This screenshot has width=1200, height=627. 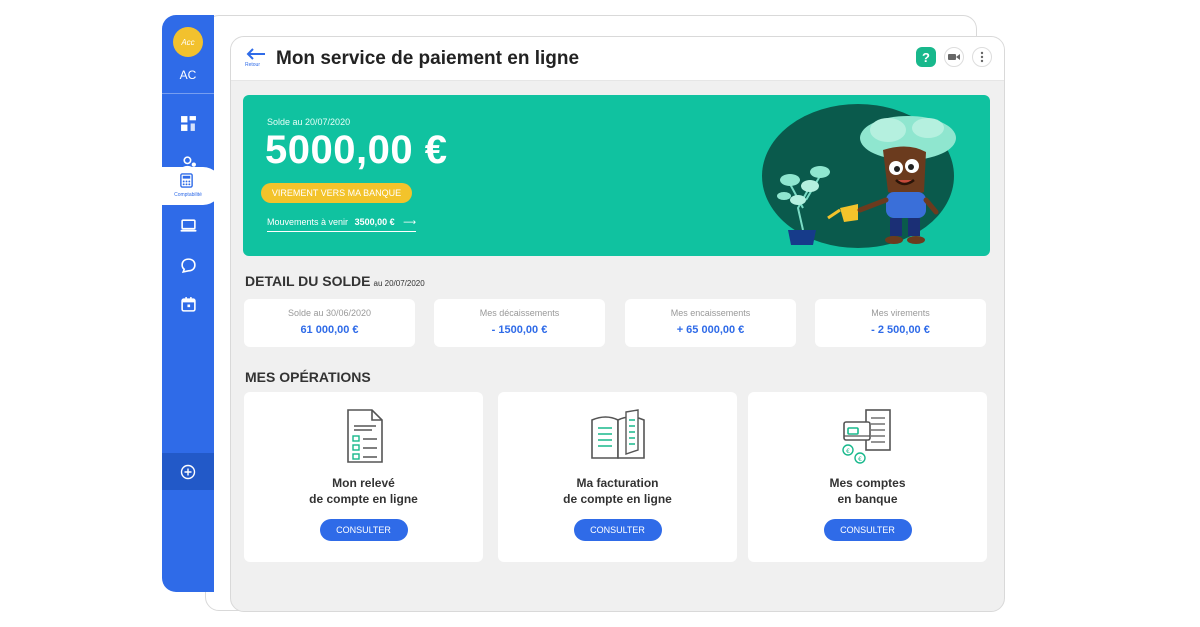 I want to click on dashboard-icon, so click(x=188, y=123).